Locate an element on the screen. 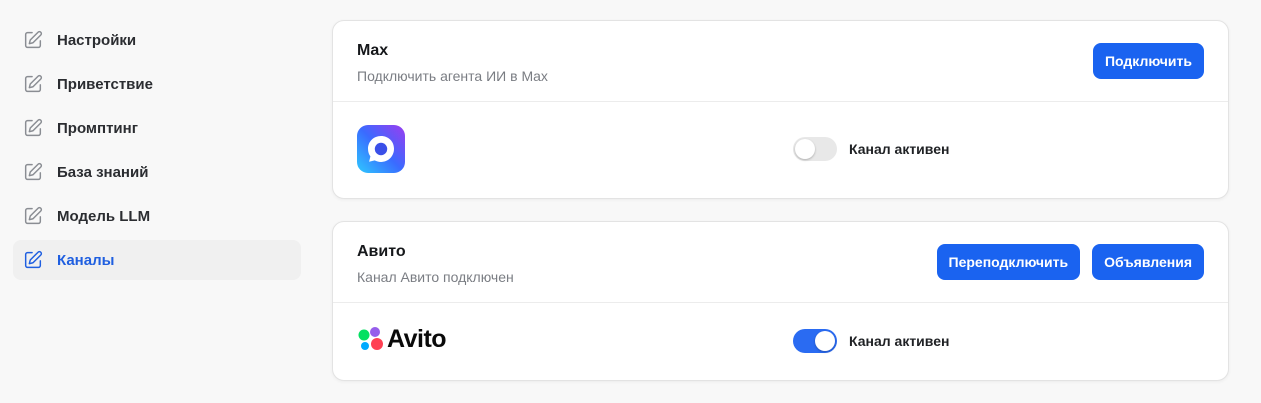 The width and height of the screenshot is (1261, 403). sidebar-item-label: Промптинг is located at coordinates (97, 128).